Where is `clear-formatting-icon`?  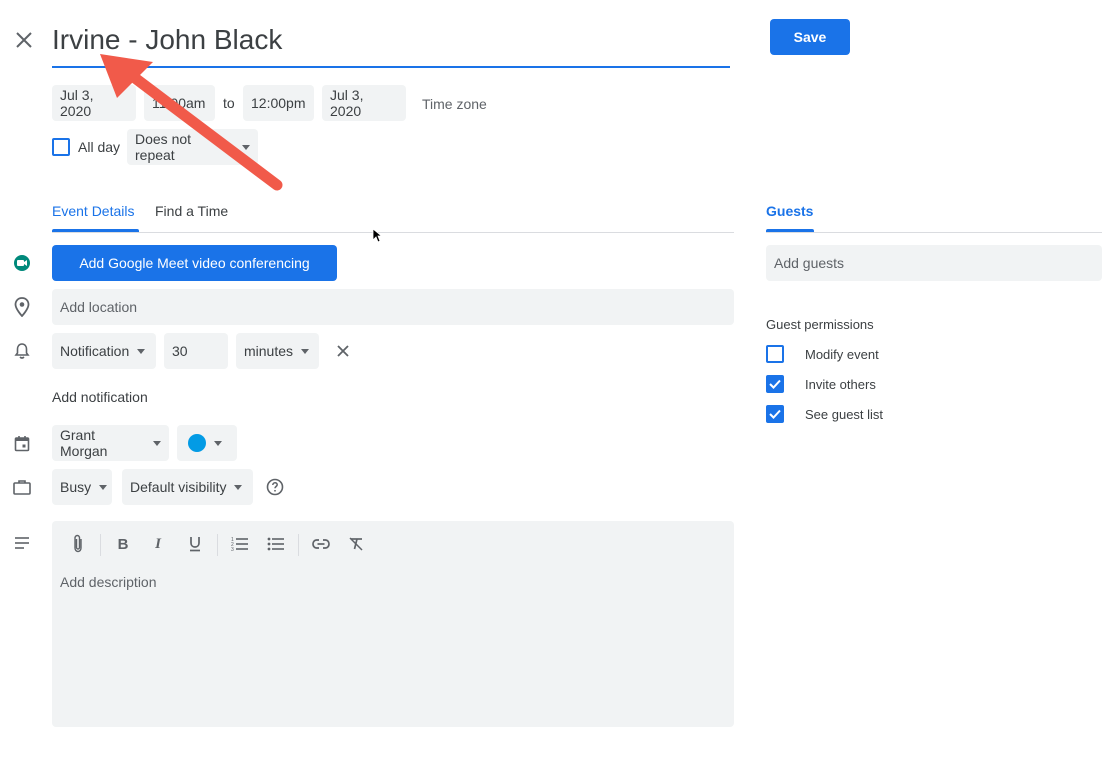 clear-formatting-icon is located at coordinates (356, 544).